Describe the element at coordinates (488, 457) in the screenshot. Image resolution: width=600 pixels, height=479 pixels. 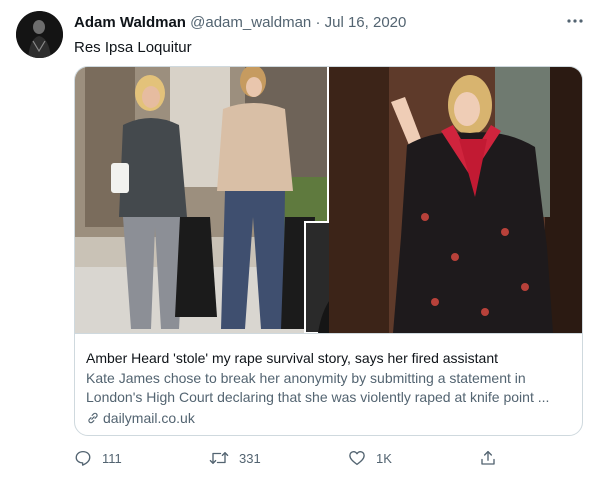
I see `share-icon` at that location.